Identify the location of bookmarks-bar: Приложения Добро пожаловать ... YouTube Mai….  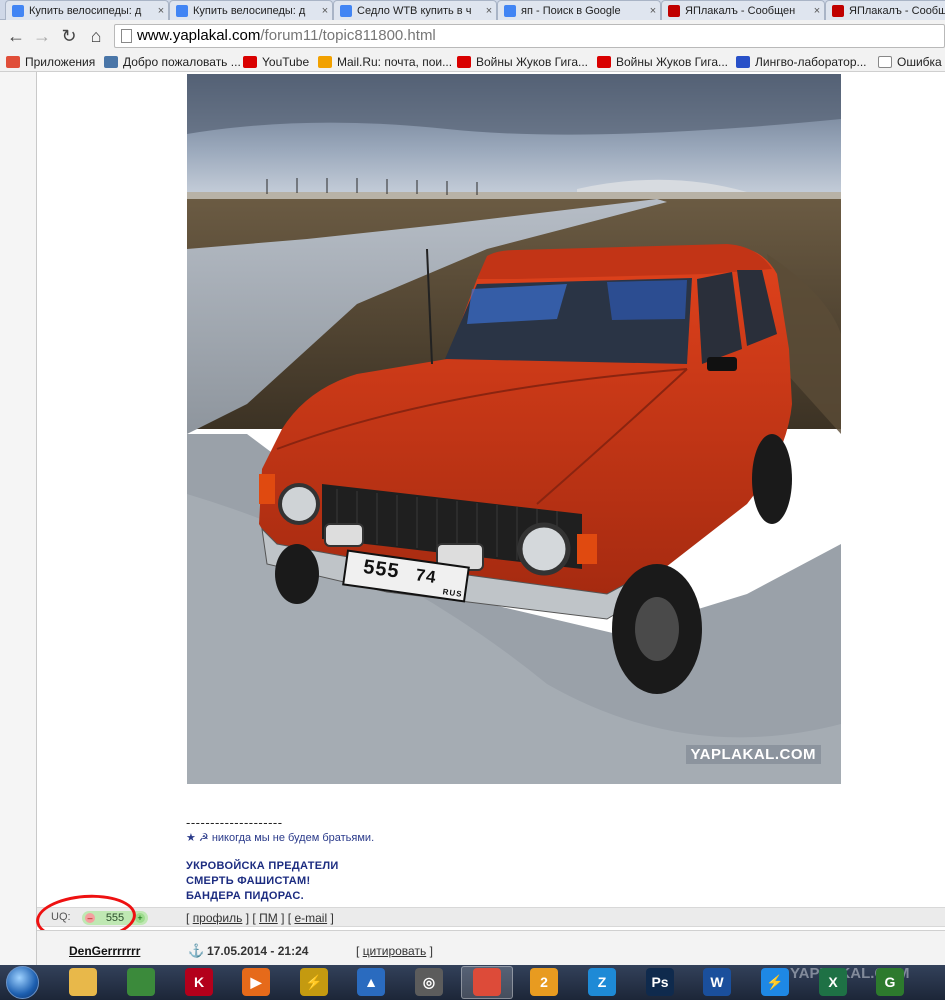
(472, 62).